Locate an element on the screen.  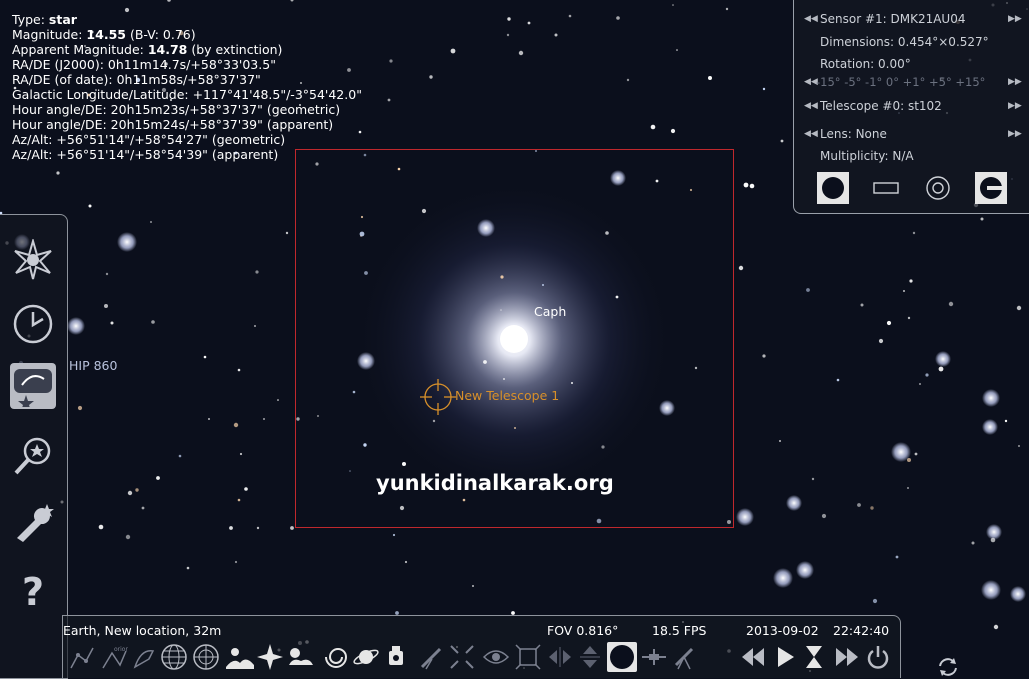
azalt-apparent: Az/Alt: +56°51'14"/+58°54'39" (apparent) is located at coordinates (145, 154).